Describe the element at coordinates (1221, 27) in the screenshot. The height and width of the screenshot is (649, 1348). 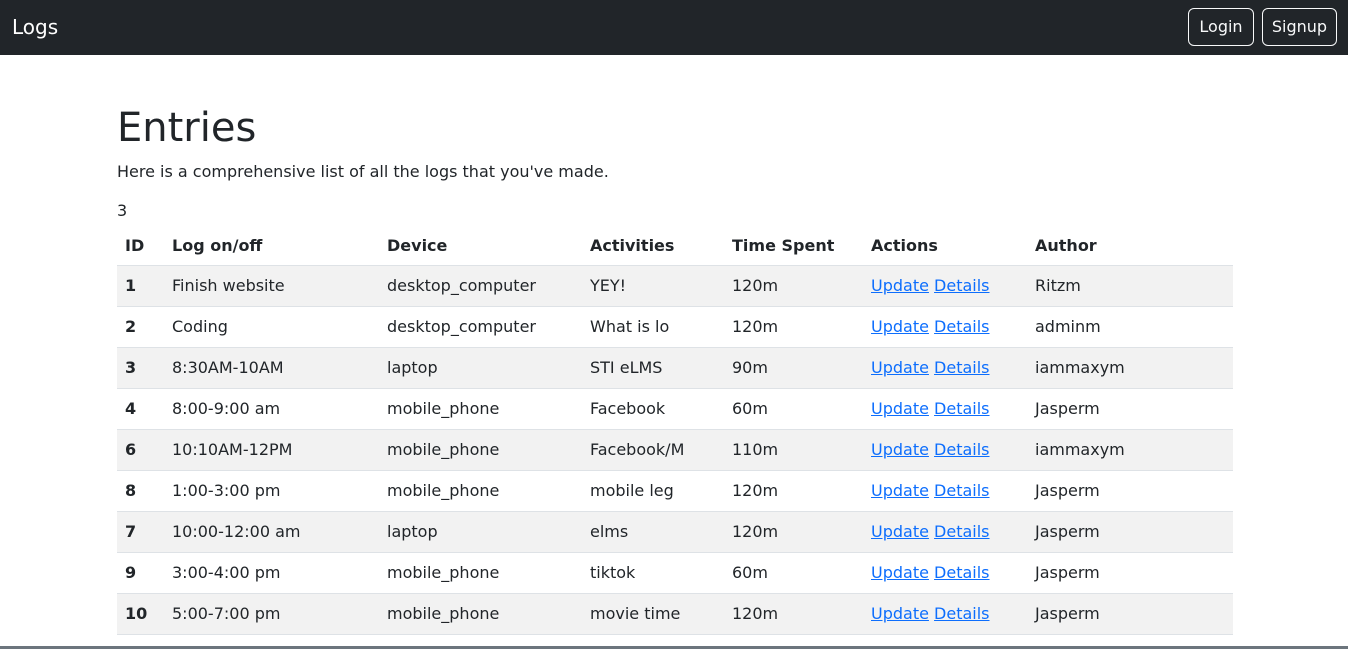
I see `login-button: Login` at that location.